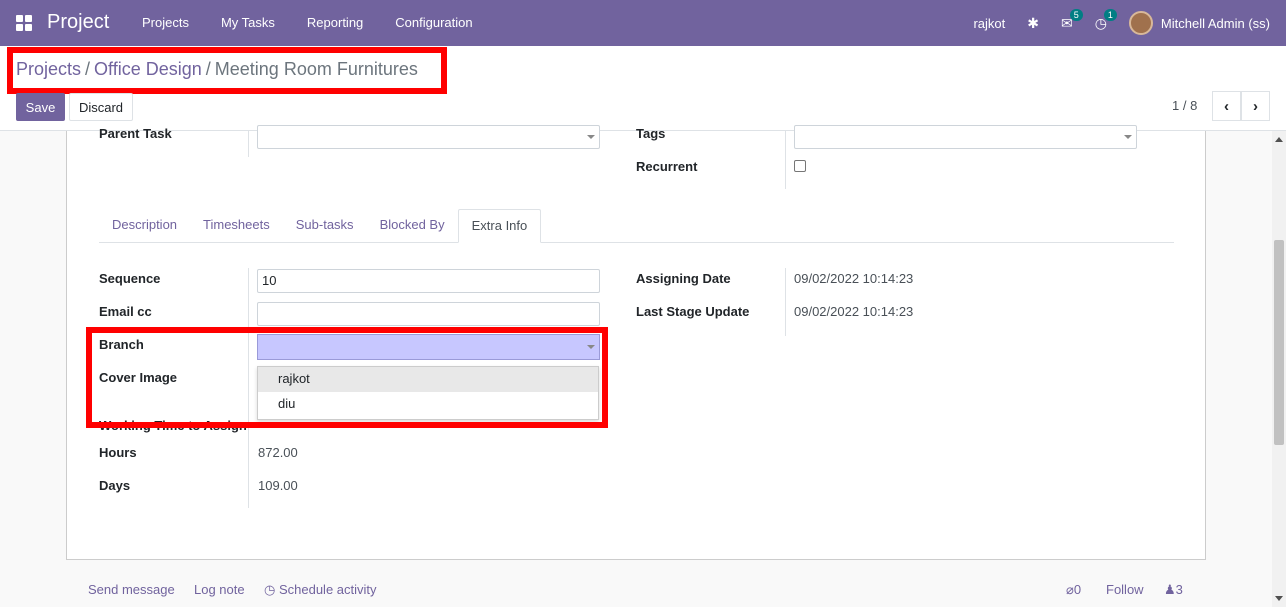  Describe the element at coordinates (854, 278) in the screenshot. I see `assigning-date-value: 09/02/2022 10:14:23` at that location.